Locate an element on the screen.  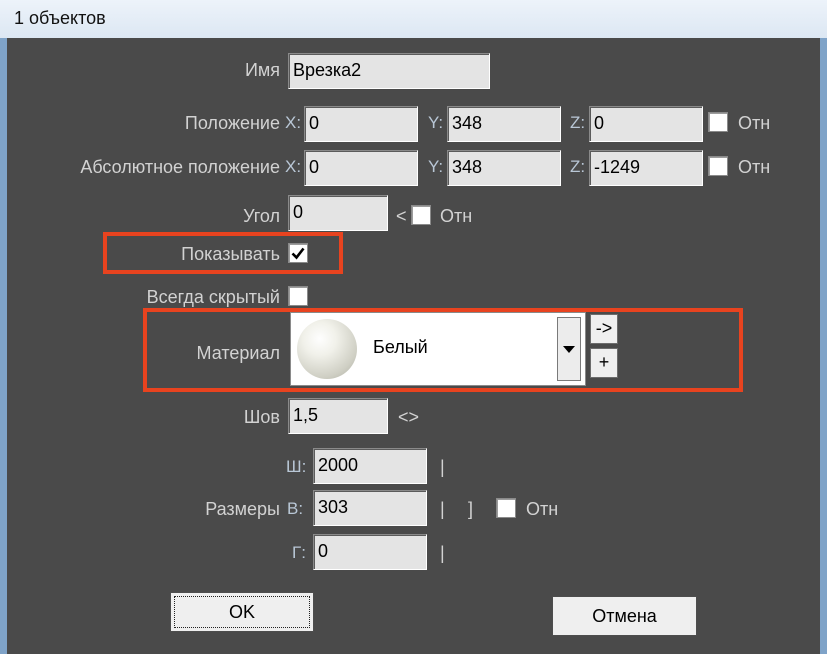
name-label: Имя is located at coordinates (262, 70).